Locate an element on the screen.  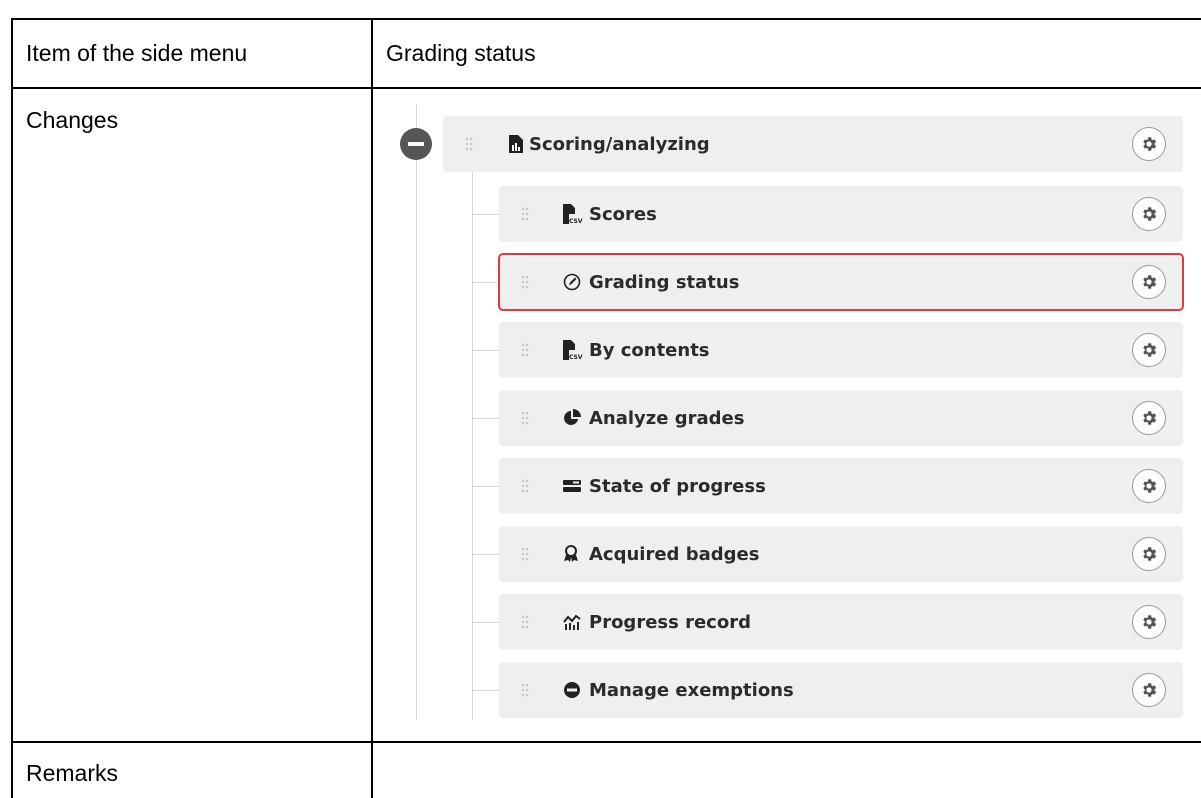
menu-parent-label: Scoring/analyzing is located at coordinates (609, 144).